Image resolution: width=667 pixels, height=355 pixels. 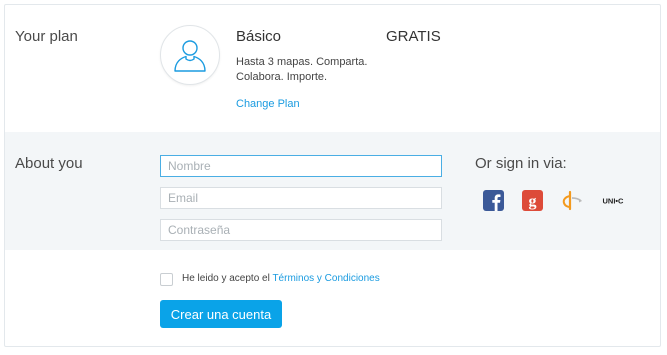 I want to click on plan-section-title: Your plan, so click(x=46, y=36).